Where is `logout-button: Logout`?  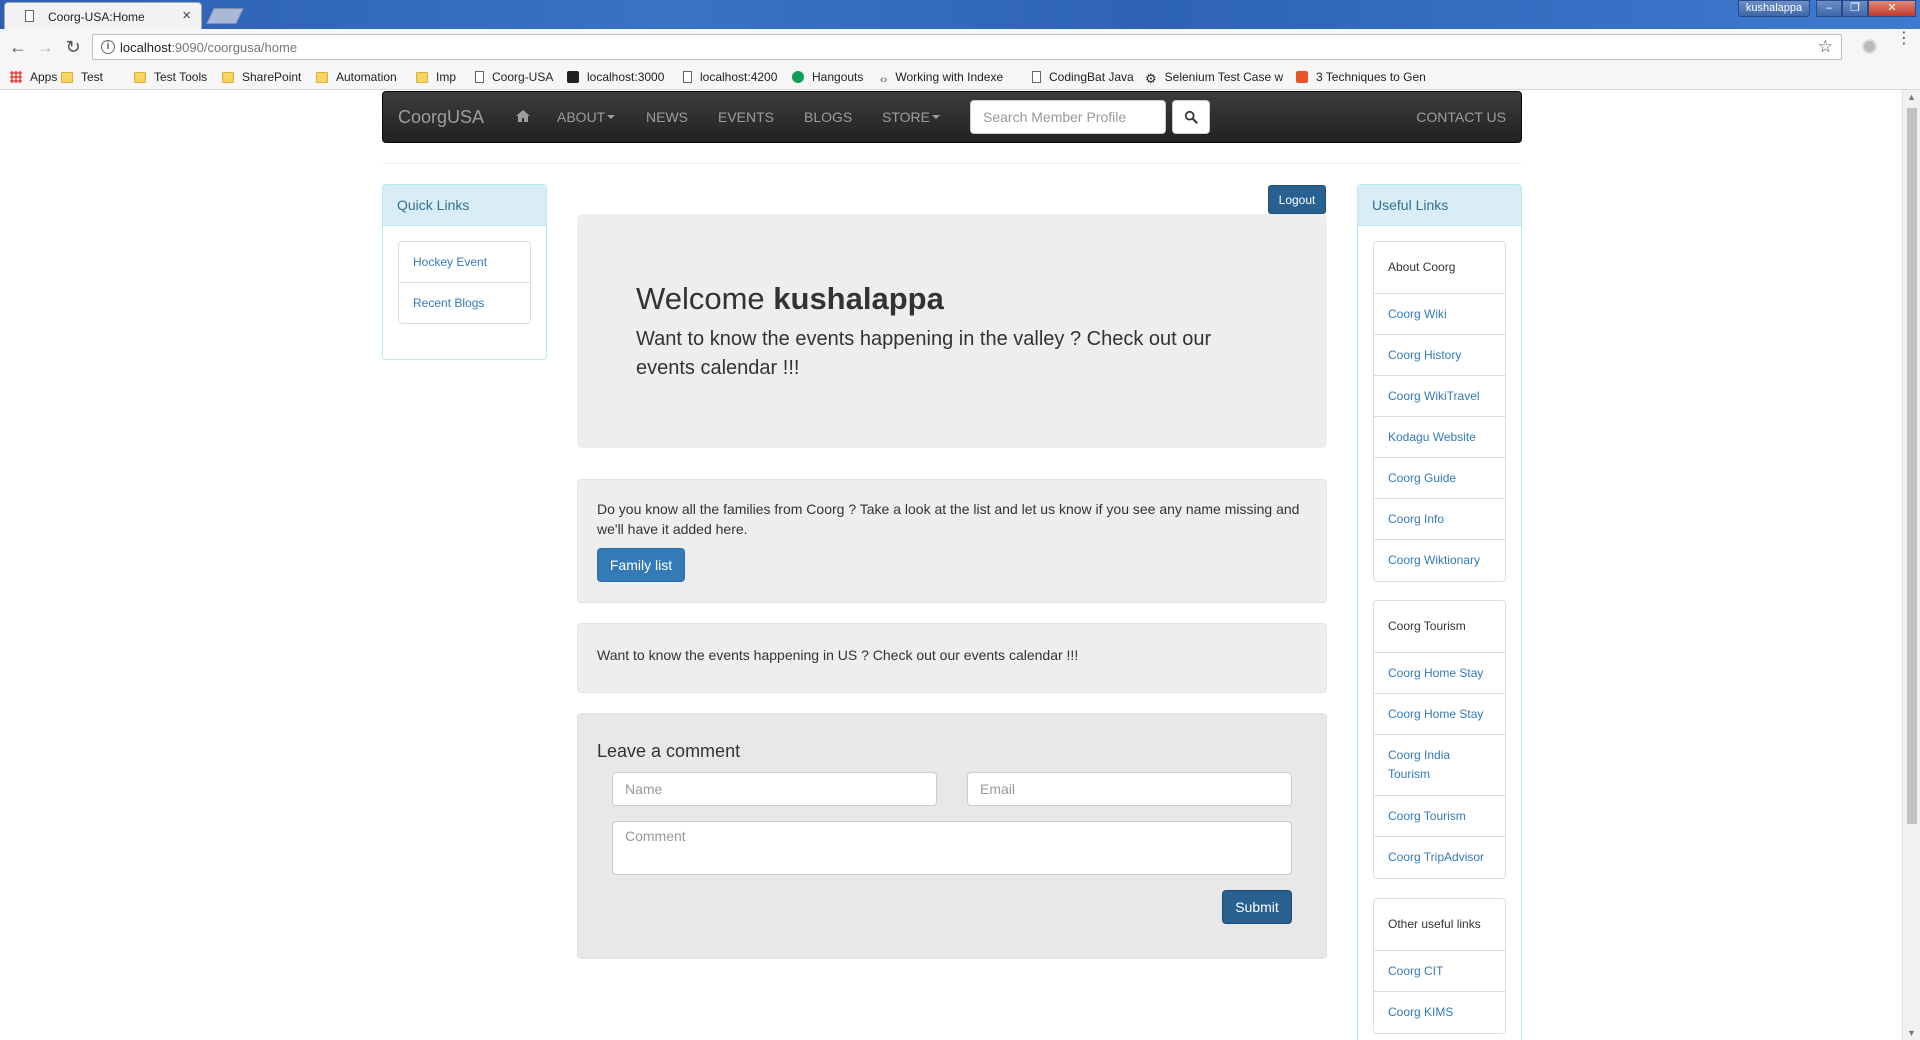 logout-button: Logout is located at coordinates (1297, 199).